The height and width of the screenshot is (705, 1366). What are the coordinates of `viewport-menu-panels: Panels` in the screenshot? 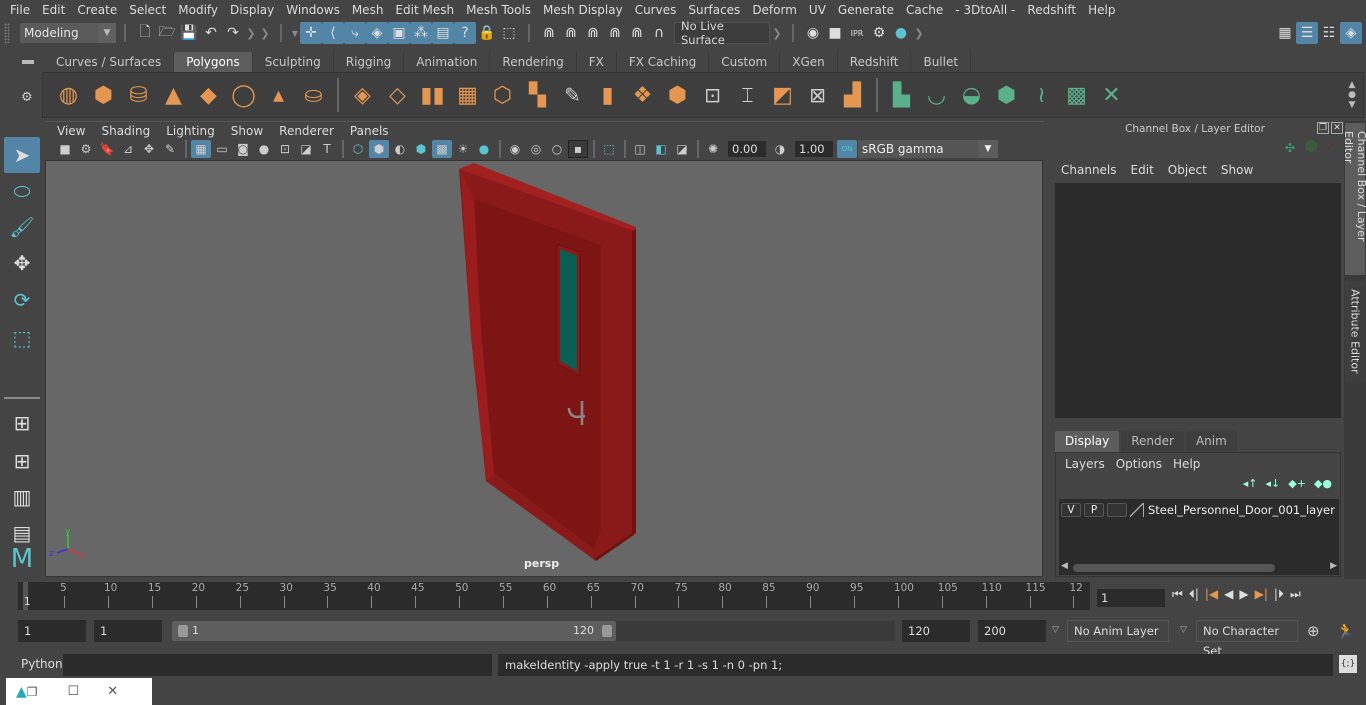 It's located at (369, 131).